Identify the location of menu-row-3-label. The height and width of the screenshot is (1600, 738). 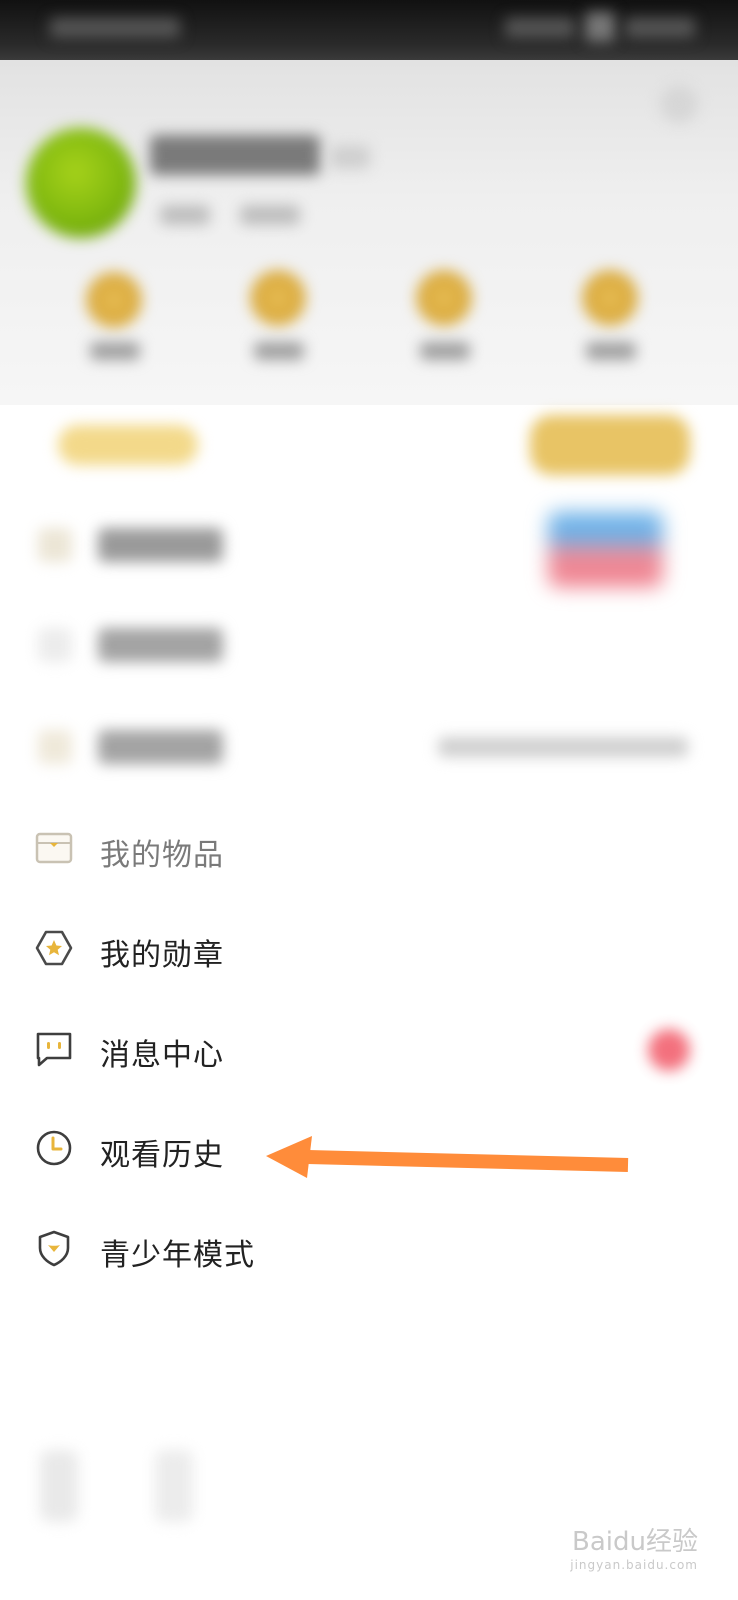
(160, 747).